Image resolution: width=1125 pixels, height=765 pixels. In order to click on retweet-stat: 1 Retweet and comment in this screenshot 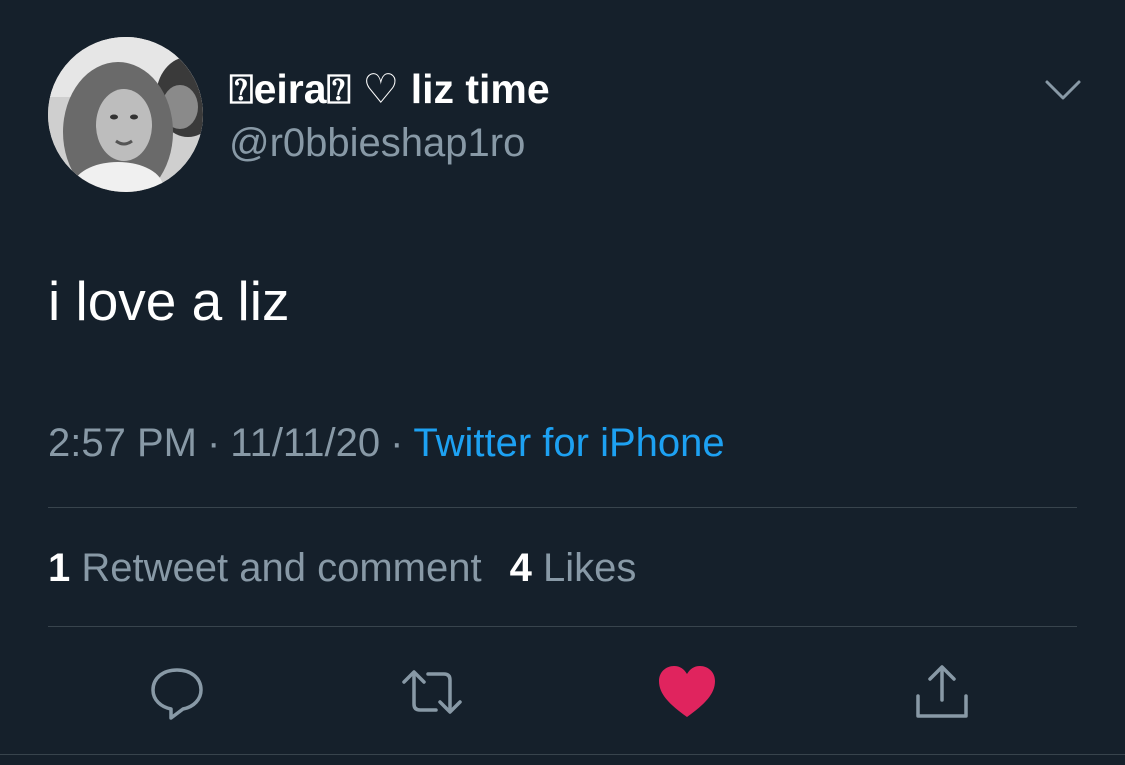, I will do `click(265, 568)`.